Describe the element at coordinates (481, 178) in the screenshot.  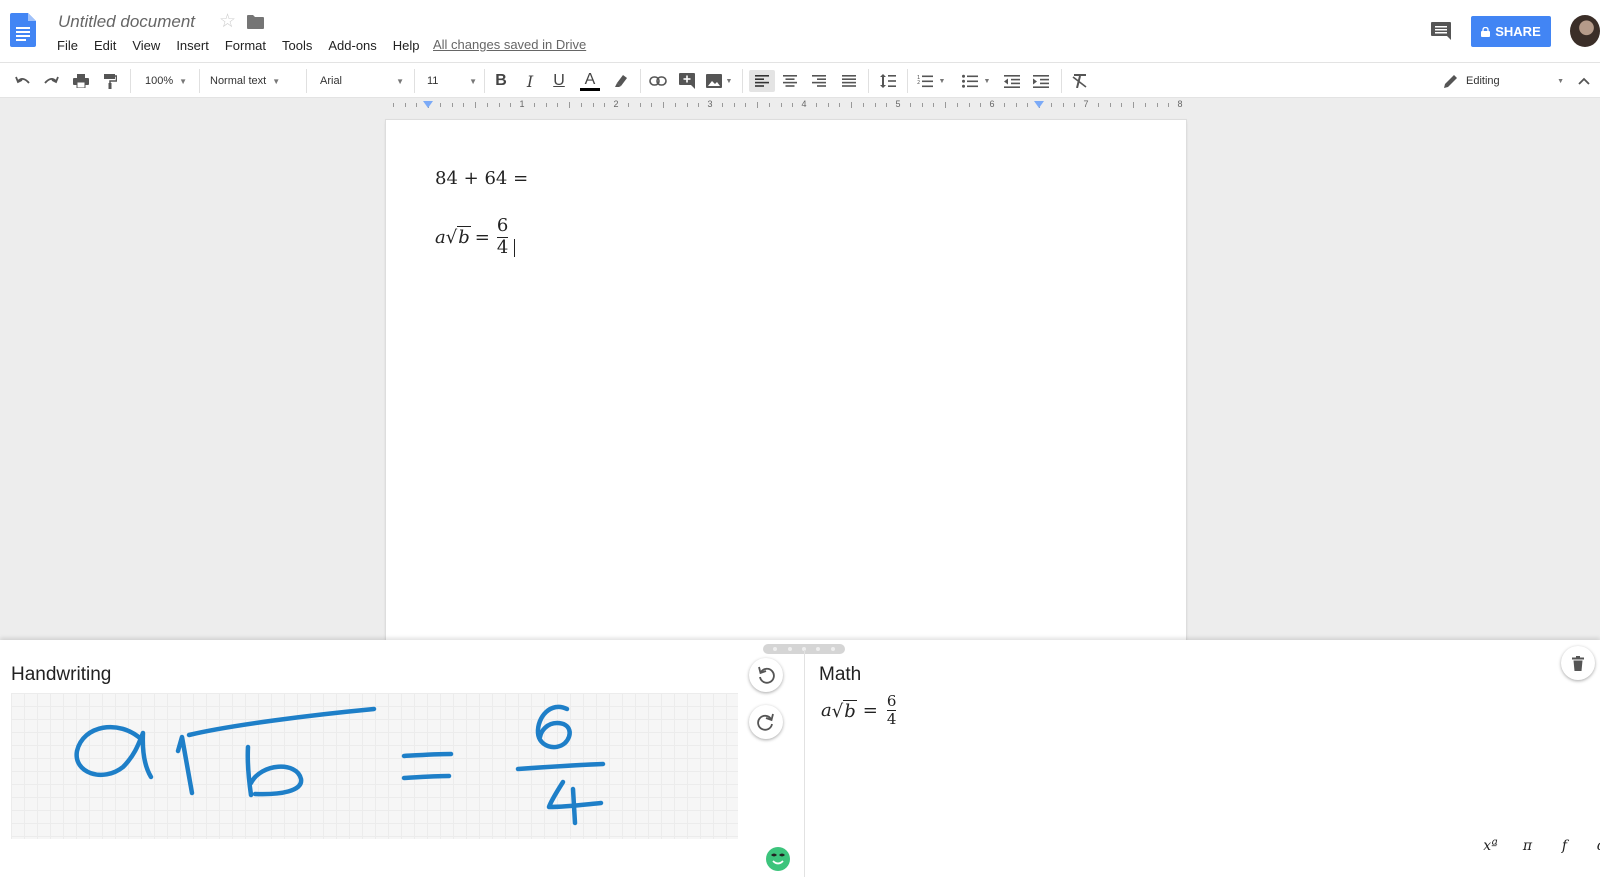
I see `equation-1: 84 + 64 =` at that location.